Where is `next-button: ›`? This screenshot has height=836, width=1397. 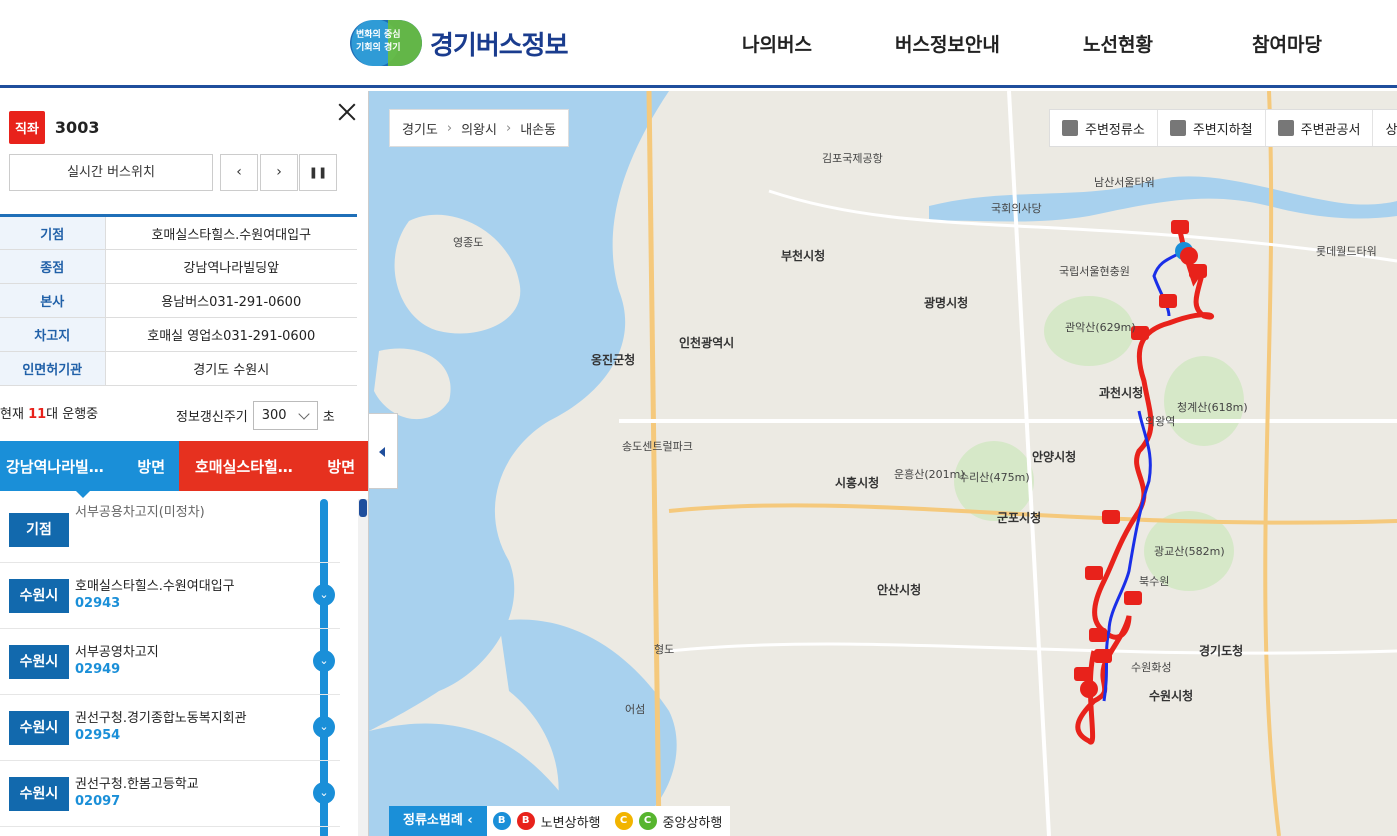 next-button: › is located at coordinates (279, 172).